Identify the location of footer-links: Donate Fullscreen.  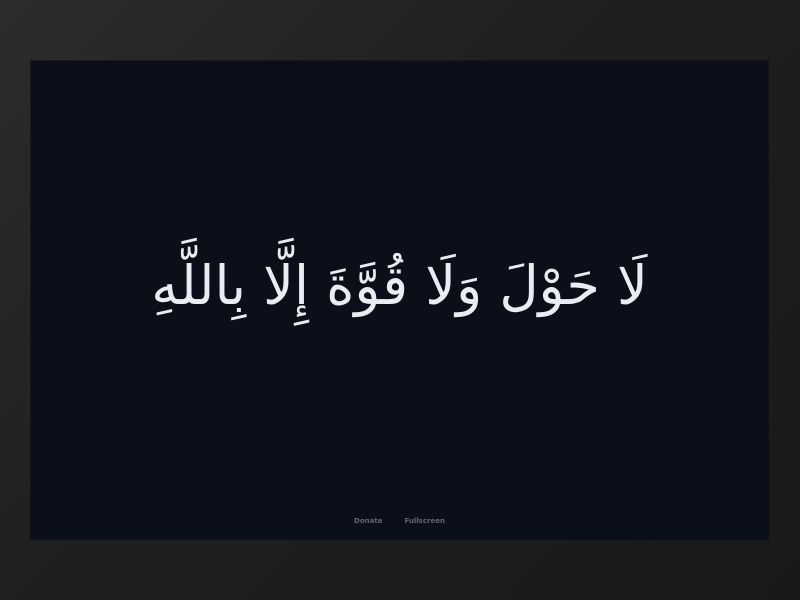
(399, 521).